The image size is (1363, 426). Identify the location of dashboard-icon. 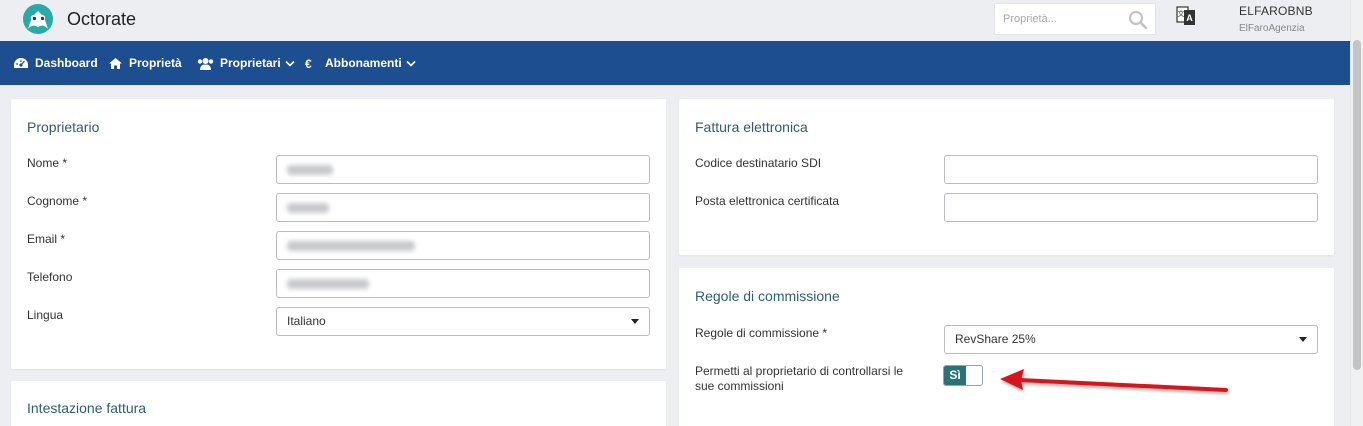
(21, 62).